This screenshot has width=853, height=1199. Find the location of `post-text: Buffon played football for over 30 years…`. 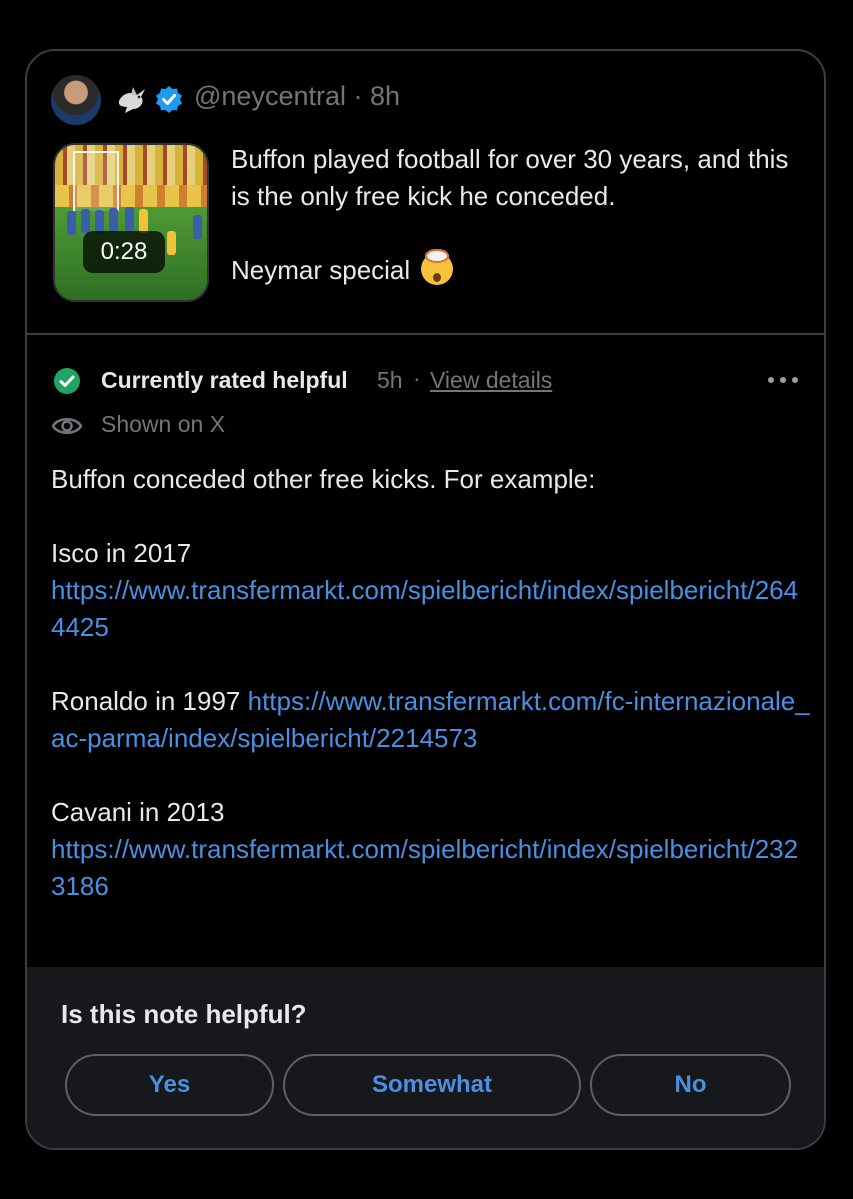

post-text: Buffon played football for over 30 years… is located at coordinates (516, 215).